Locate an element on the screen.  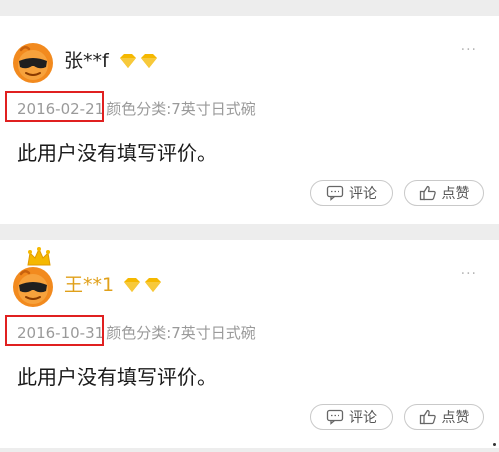
username: 张**f is located at coordinates (86, 61).